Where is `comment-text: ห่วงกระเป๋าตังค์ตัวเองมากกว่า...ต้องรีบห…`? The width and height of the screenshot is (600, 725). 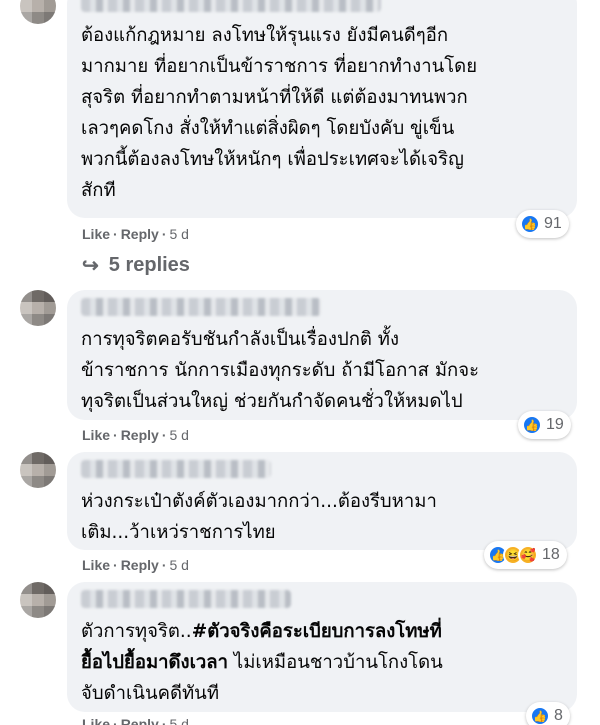
comment-text: ห่วงกระเป๋าตังค์ตัวเองมากกว่า...ต้องรีบห… is located at coordinates (259, 517).